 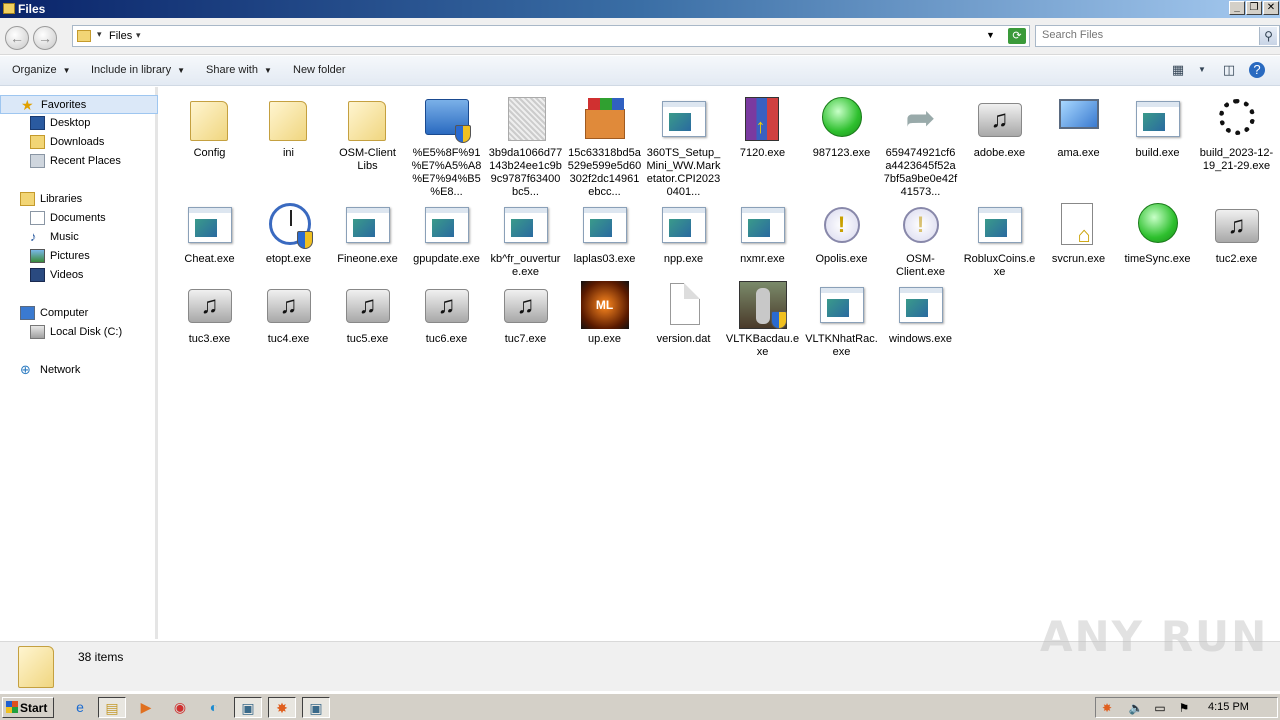 What do you see at coordinates (239, 70) in the screenshot?
I see `share-with-button: Share with ▼` at bounding box center [239, 70].